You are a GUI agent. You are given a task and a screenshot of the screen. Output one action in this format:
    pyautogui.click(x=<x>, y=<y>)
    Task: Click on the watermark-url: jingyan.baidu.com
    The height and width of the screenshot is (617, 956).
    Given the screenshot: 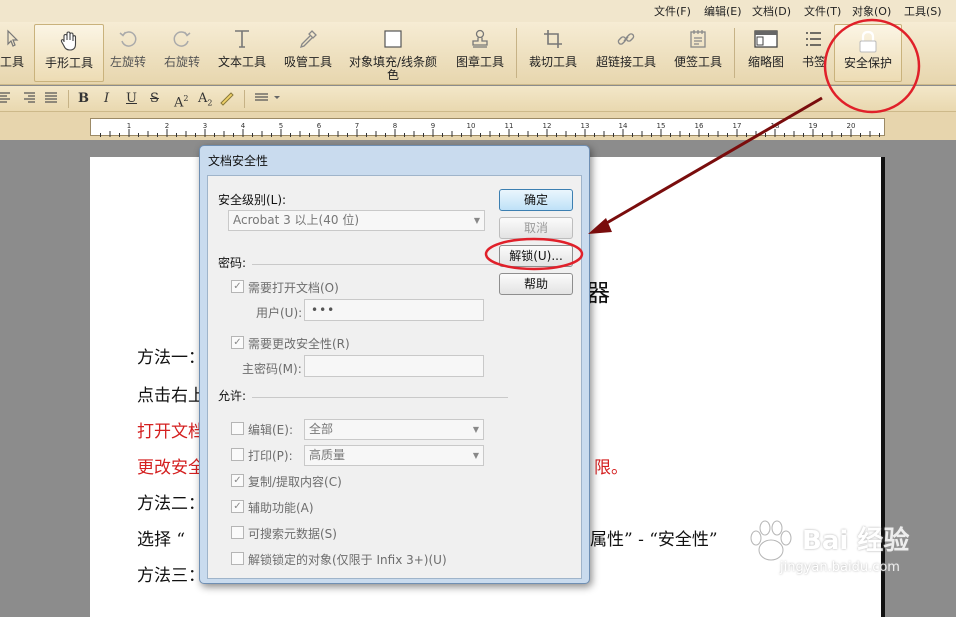 What is the action you would take?
    pyautogui.click(x=840, y=567)
    